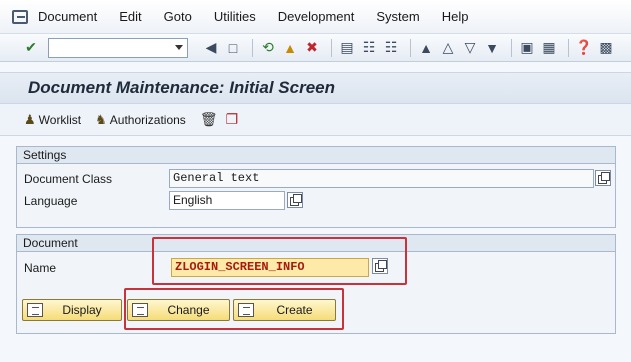 This screenshot has width=631, height=362. Describe the element at coordinates (233, 48) in the screenshot. I see `save-icon: □` at that location.